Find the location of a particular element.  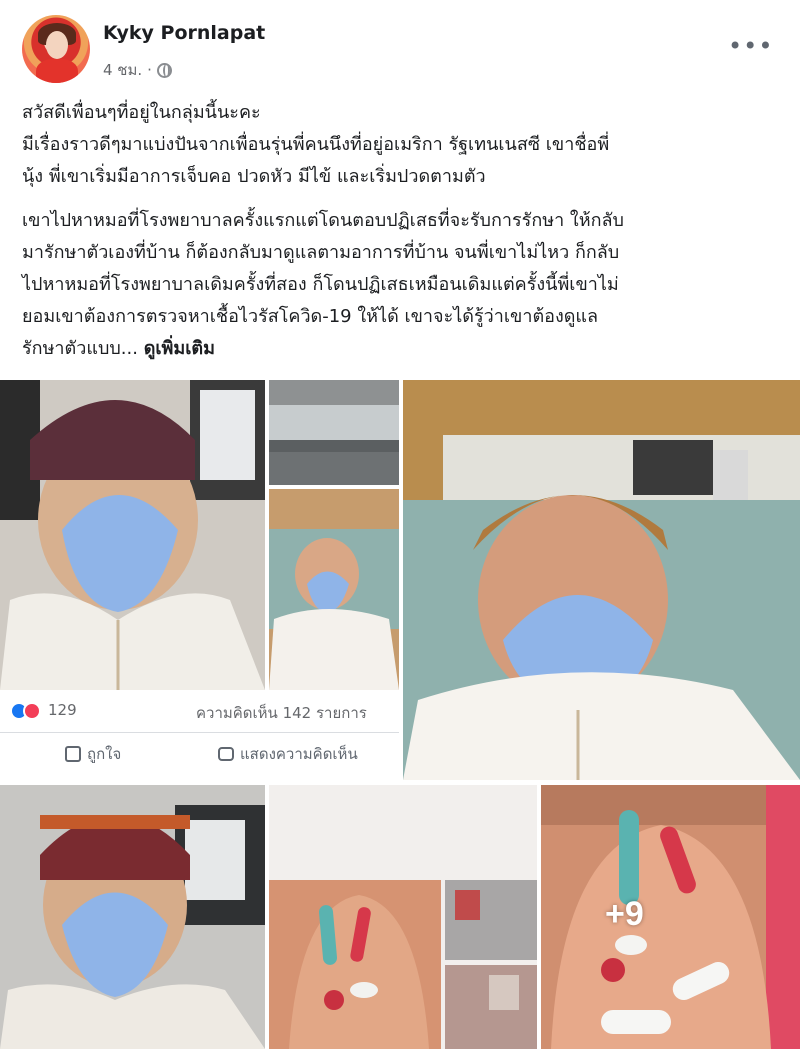

post-header: Kyky Pornlapat 4 ชม. · ••• is located at coordinates (400, 47).